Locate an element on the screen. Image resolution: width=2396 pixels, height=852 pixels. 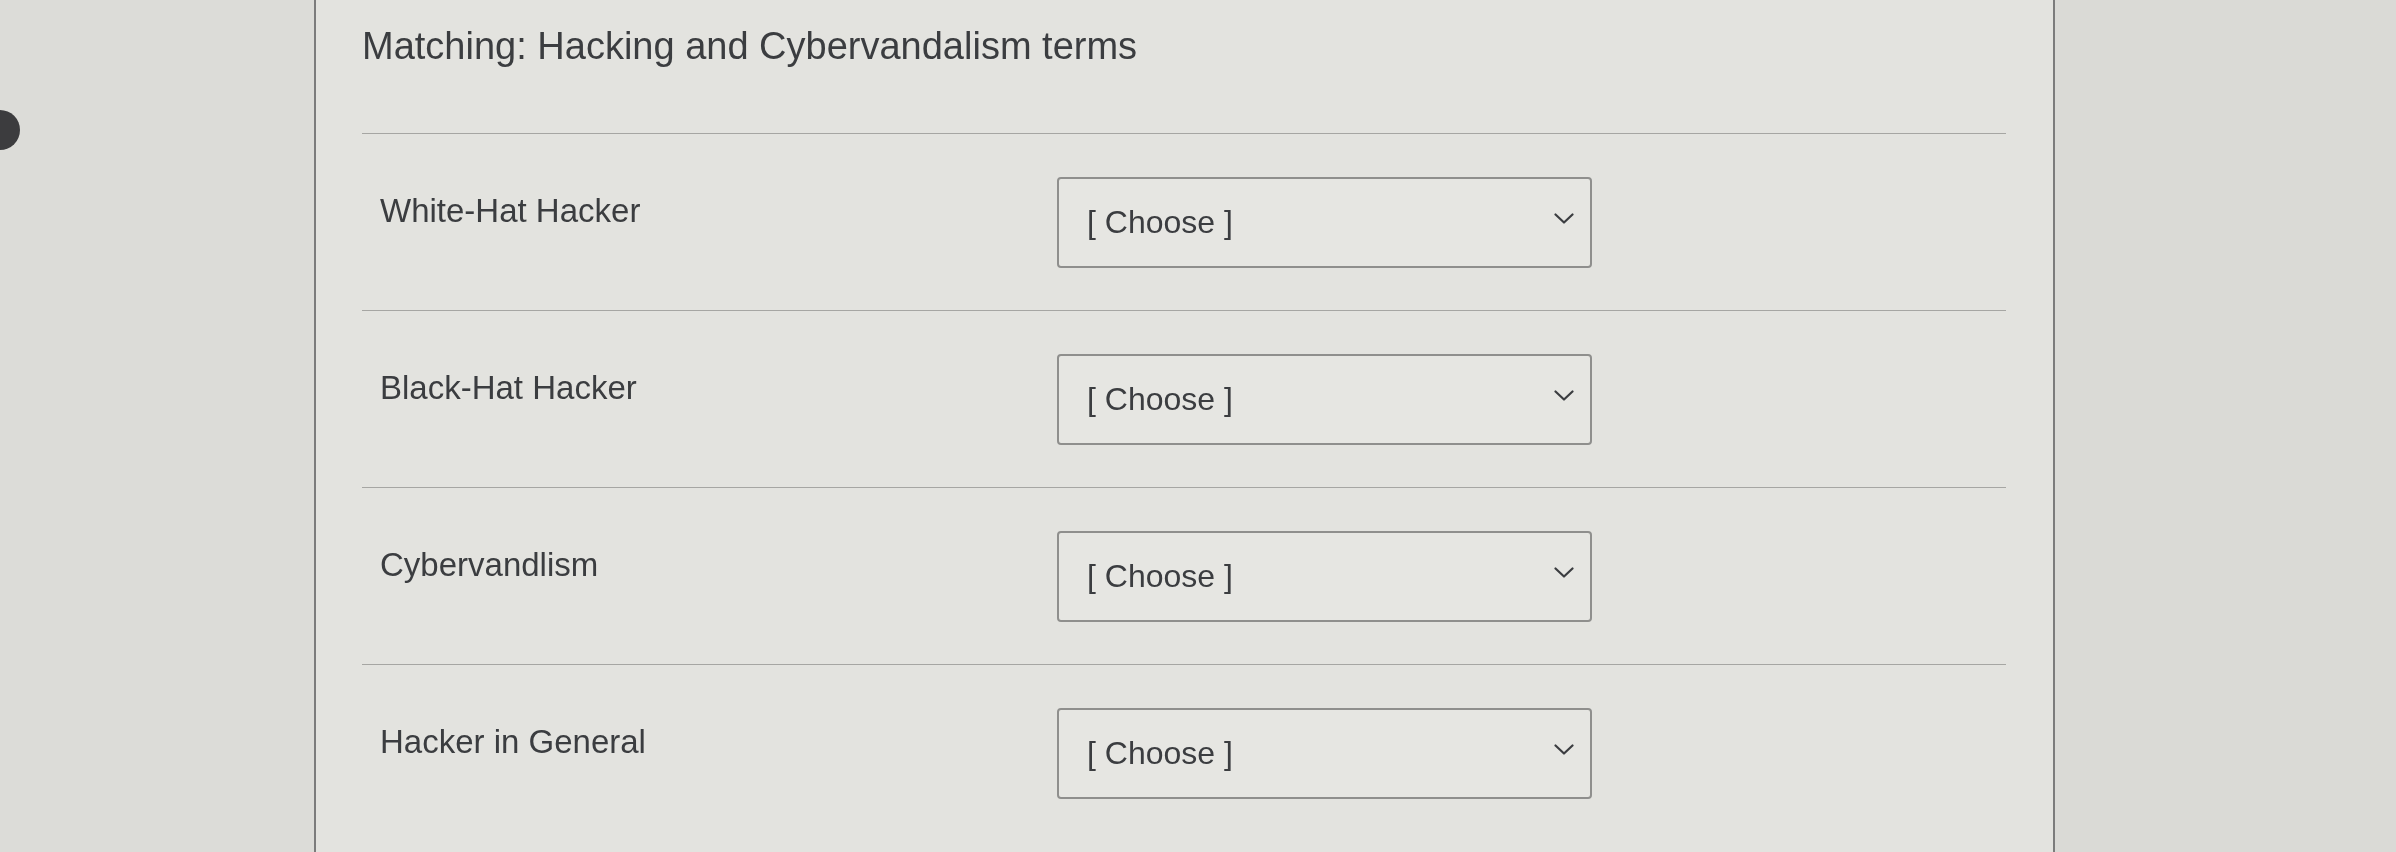
question-title: Matching: Hacking and Cybervandalism terms is located at coordinates (750, 46).